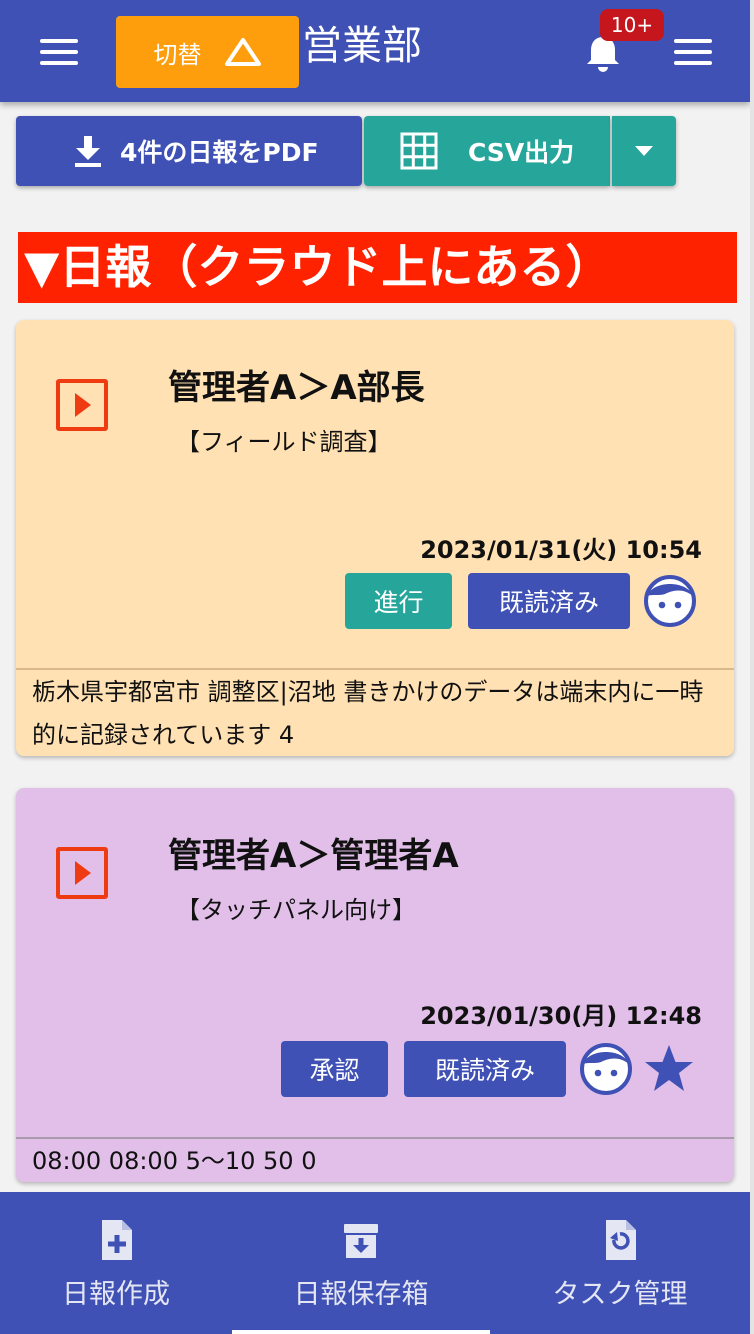  I want to click on nav-report-archive: 日報保存箱, so click(361, 1263).